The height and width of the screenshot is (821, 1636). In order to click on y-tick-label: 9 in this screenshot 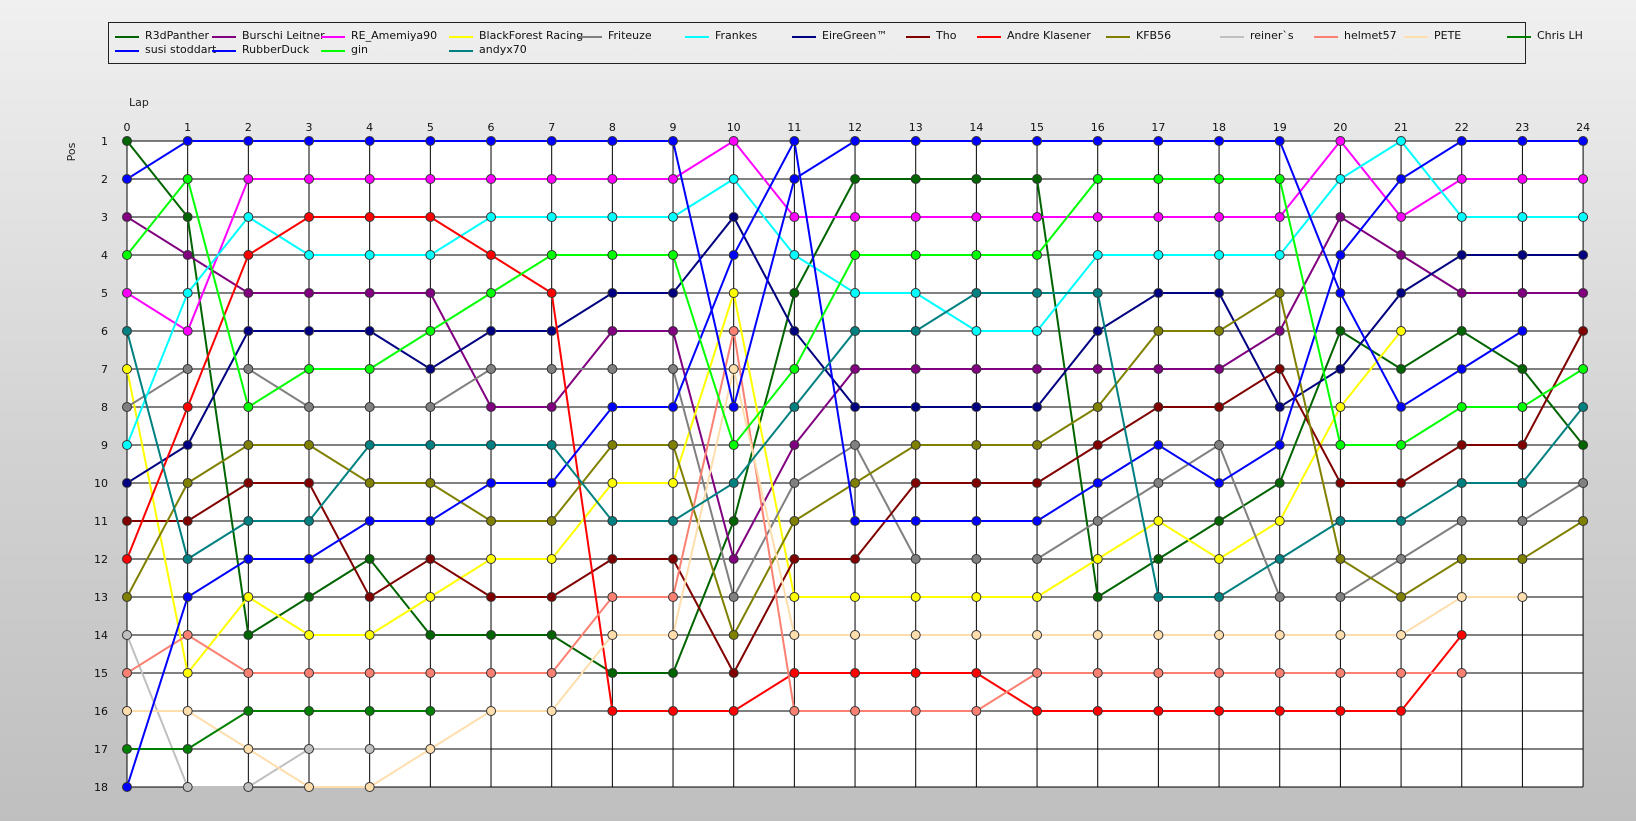, I will do `click(104, 445)`.